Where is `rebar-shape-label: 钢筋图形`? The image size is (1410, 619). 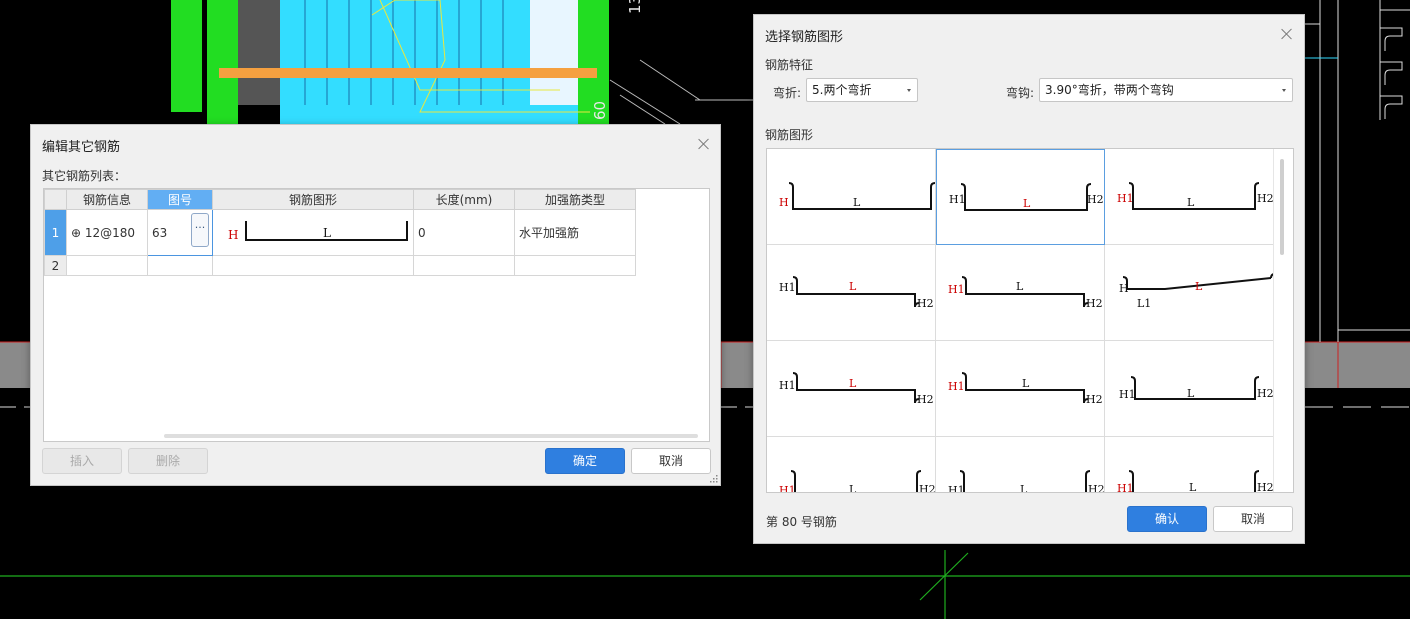 rebar-shape-label: 钢筋图形 is located at coordinates (789, 135).